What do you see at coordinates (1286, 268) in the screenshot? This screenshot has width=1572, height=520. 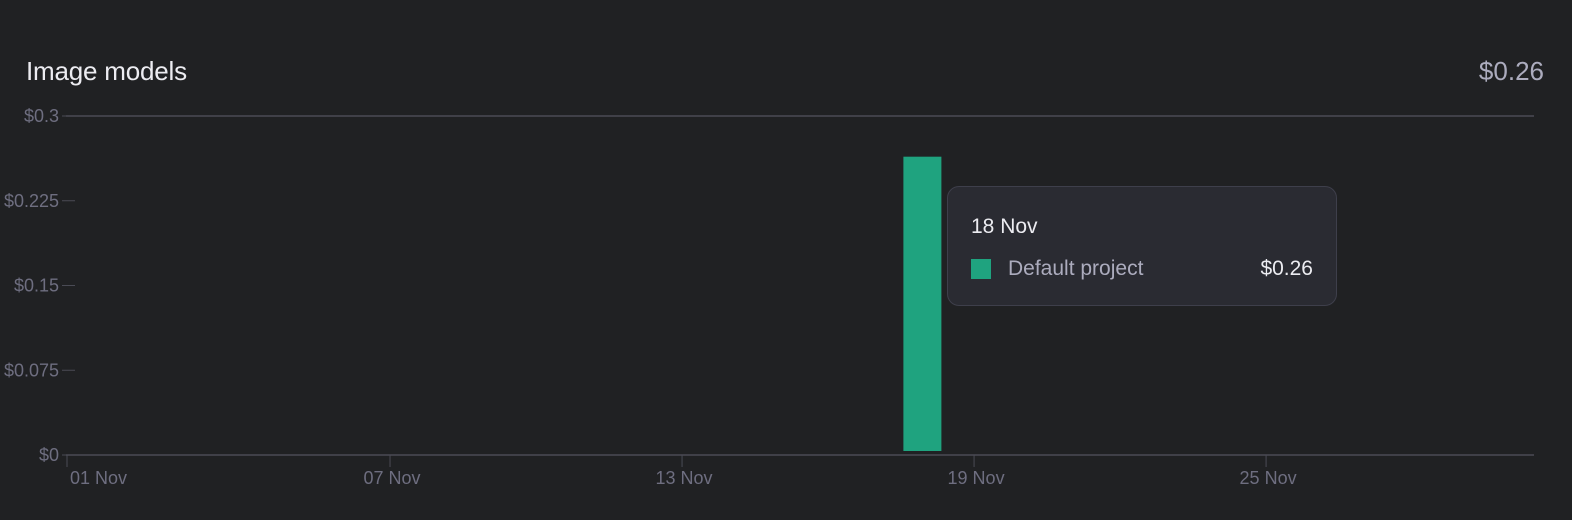 I see `tooltip-series-value: $0.26` at bounding box center [1286, 268].